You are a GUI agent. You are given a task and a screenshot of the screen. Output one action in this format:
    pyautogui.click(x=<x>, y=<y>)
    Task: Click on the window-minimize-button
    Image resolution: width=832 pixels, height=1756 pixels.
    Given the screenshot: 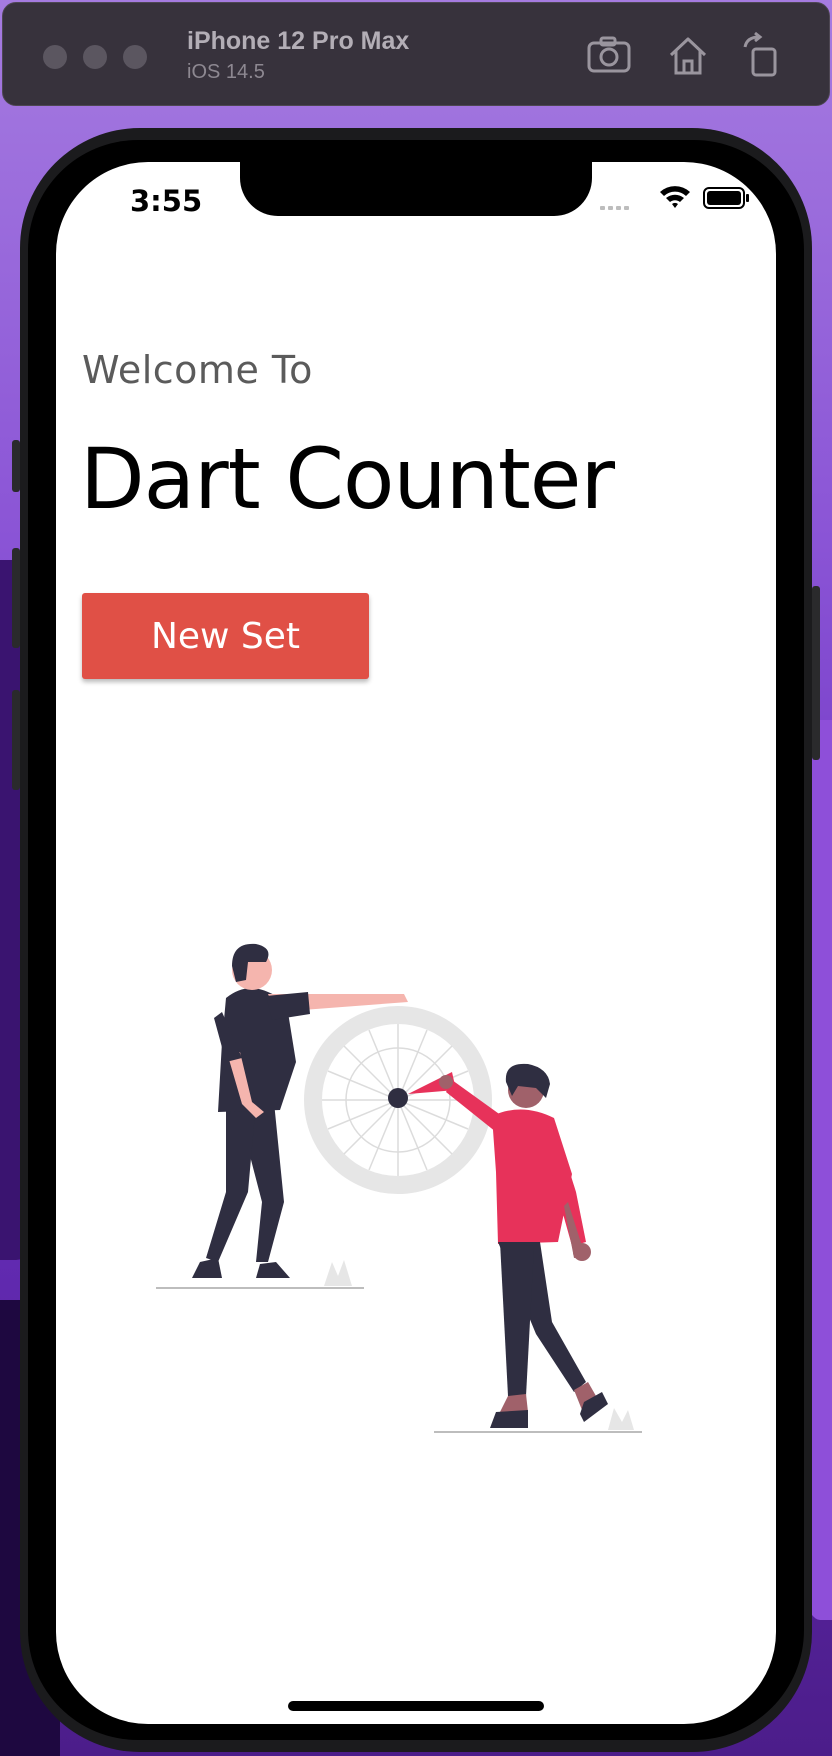 What is the action you would take?
    pyautogui.click(x=95, y=57)
    